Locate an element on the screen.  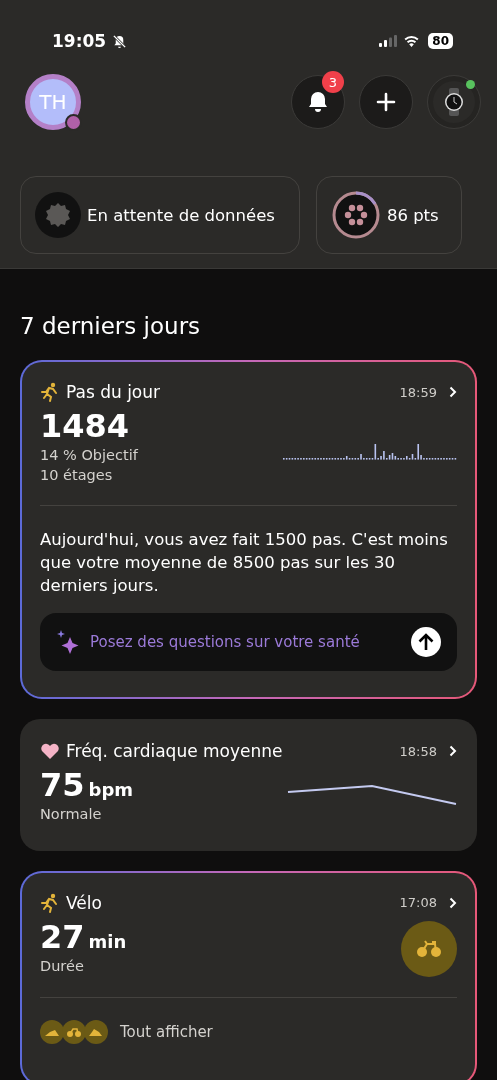
bell-icon is located at coordinates (318, 102).